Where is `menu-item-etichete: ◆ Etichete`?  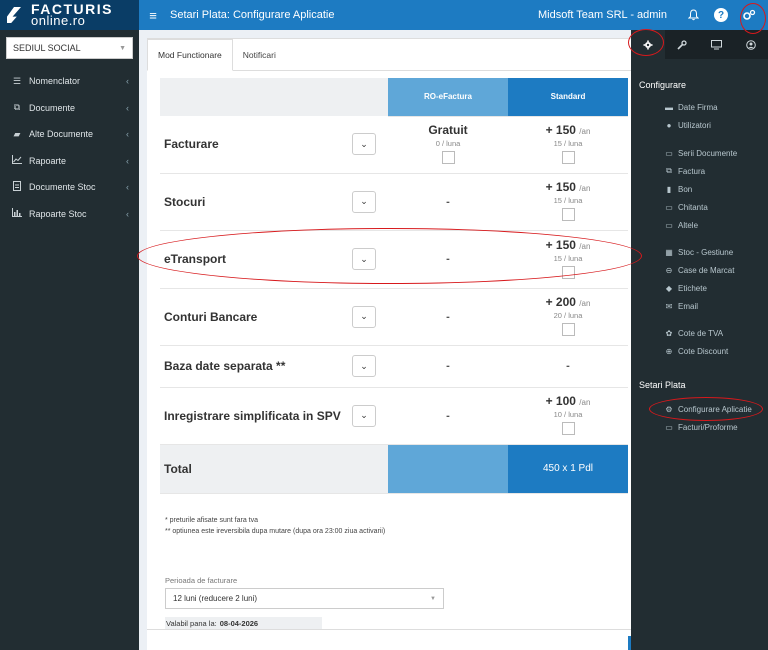 menu-item-etichete: ◆ Etichete is located at coordinates (685, 288).